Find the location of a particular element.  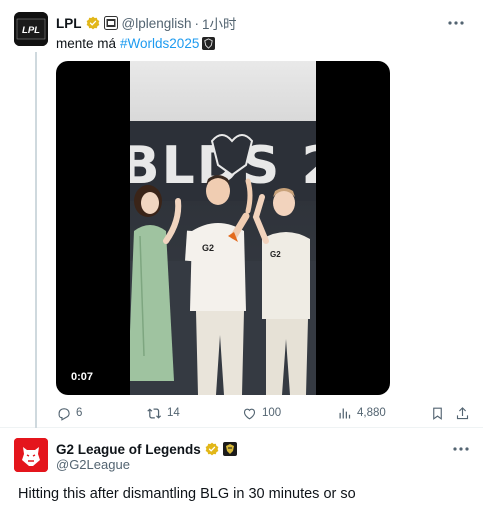

action-bar: 6 14 100 4,880 is located at coordinates (263, 413).